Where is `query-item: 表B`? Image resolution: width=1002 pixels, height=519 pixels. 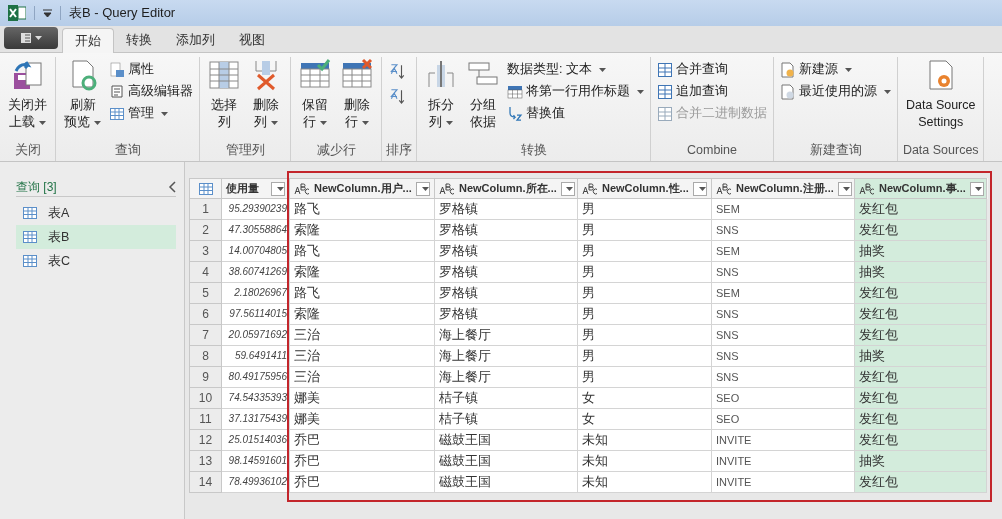 query-item: 表B is located at coordinates (96, 237).